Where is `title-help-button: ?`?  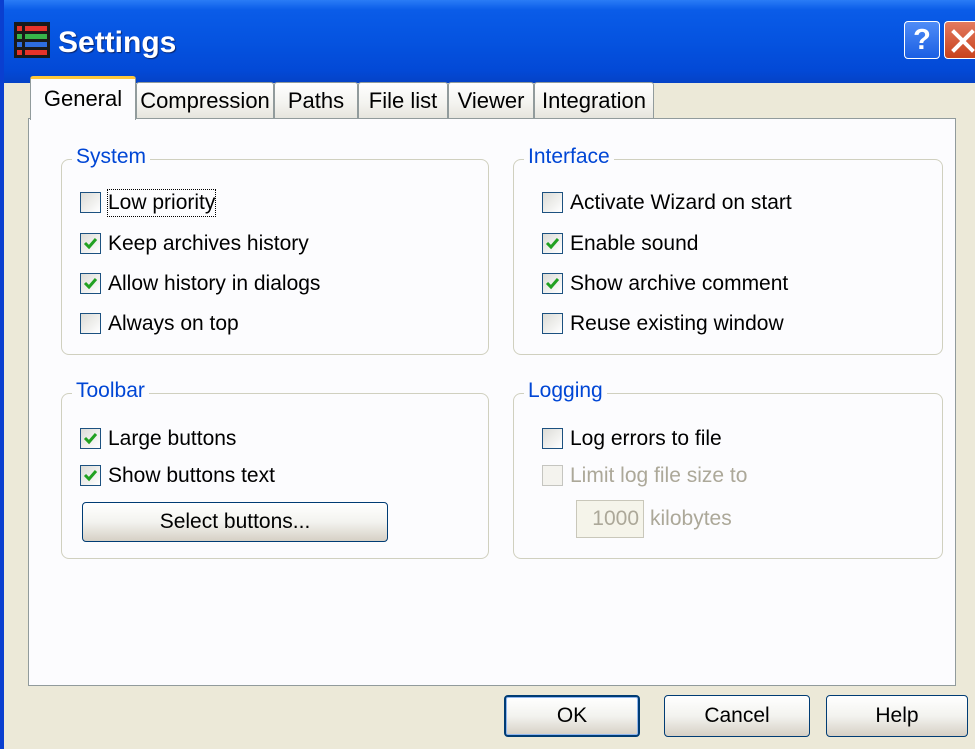
title-help-button: ? is located at coordinates (922, 40).